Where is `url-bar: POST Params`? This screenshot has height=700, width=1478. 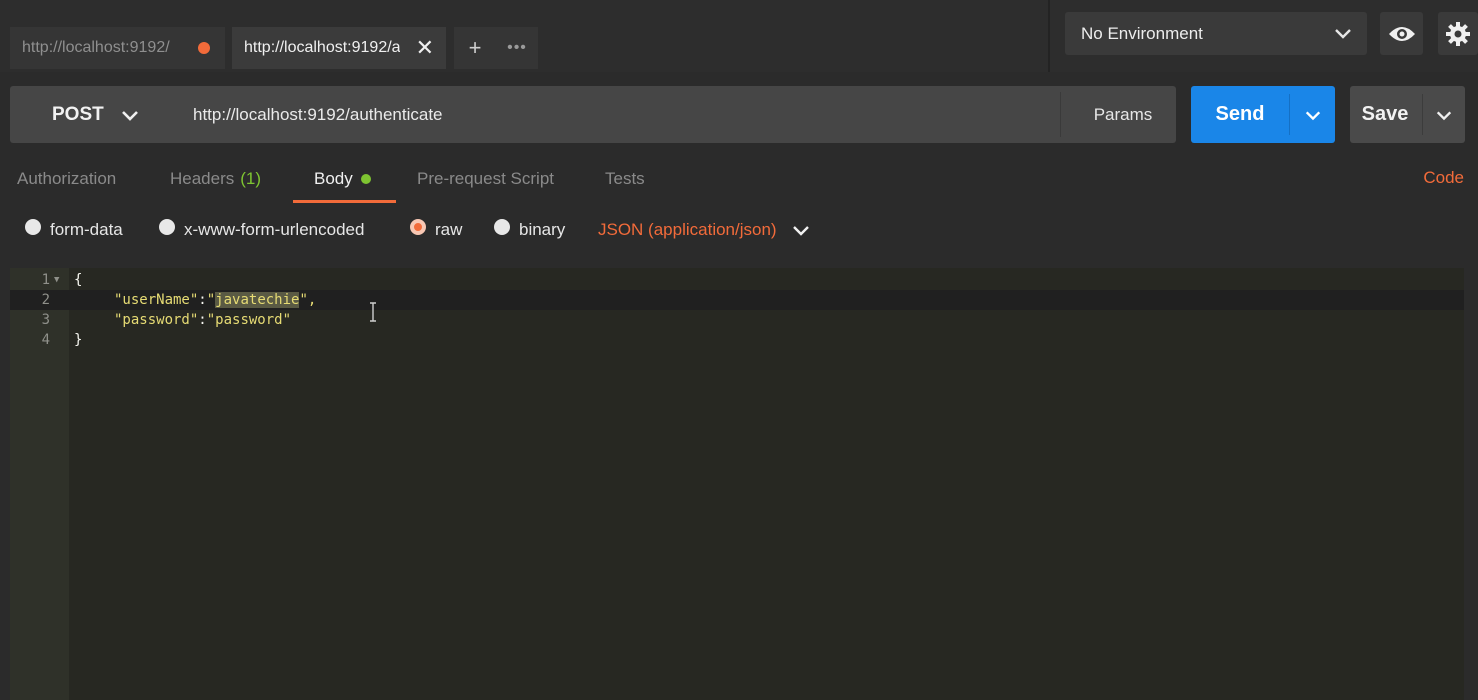 url-bar: POST Params is located at coordinates (593, 114).